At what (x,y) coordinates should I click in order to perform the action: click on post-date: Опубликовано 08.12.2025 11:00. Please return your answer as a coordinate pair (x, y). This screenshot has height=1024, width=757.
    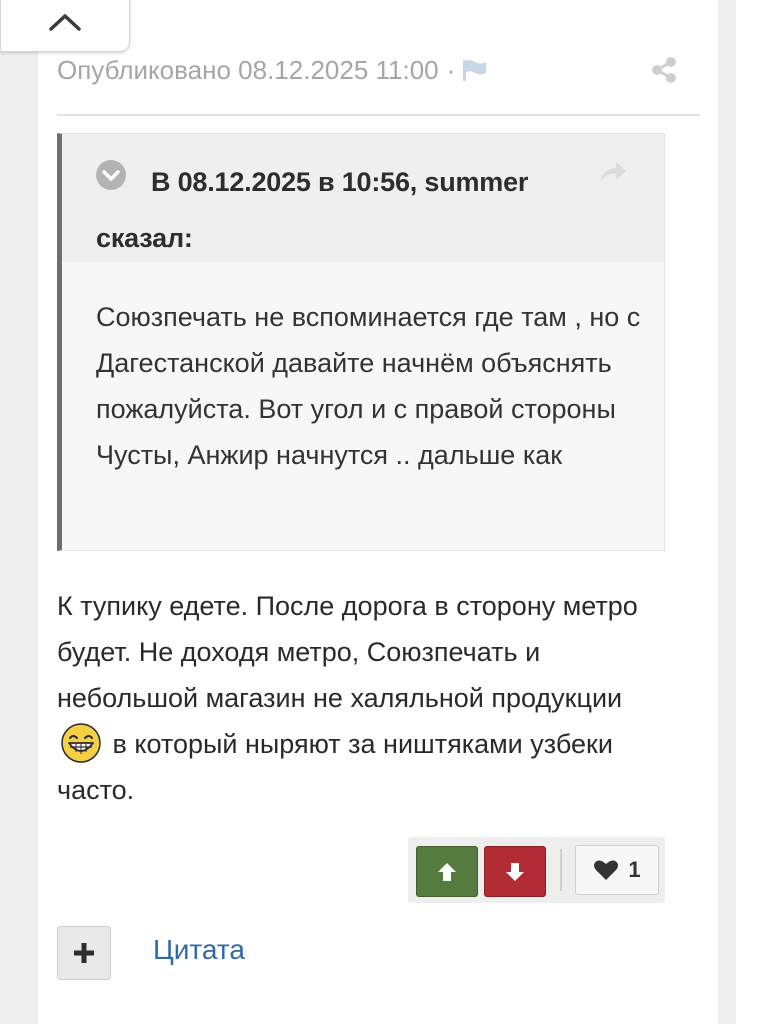
    Looking at the image, I should click on (248, 69).